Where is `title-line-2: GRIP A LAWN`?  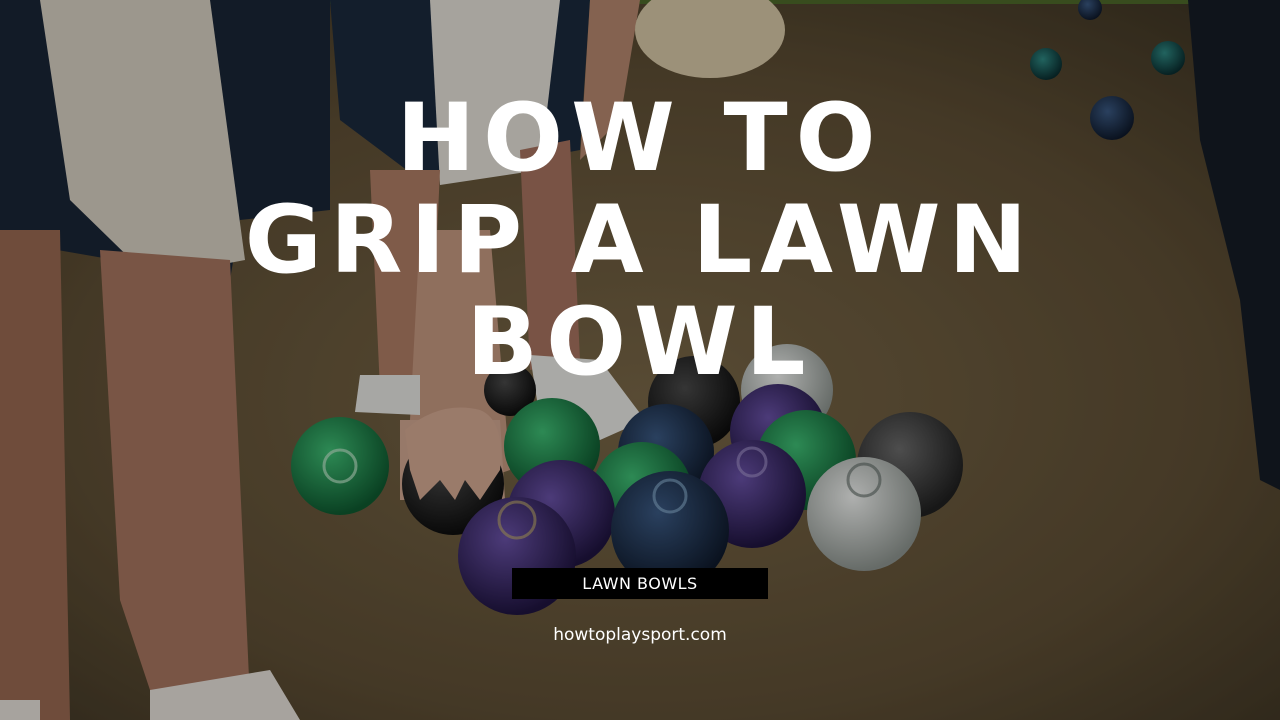
title-line-2: GRIP A LAWN is located at coordinates (640, 240).